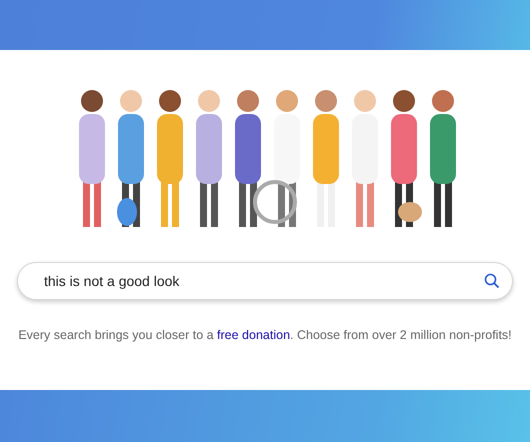 Image resolution: width=530 pixels, height=442 pixels. I want to click on donation-link: free donation, so click(253, 335).